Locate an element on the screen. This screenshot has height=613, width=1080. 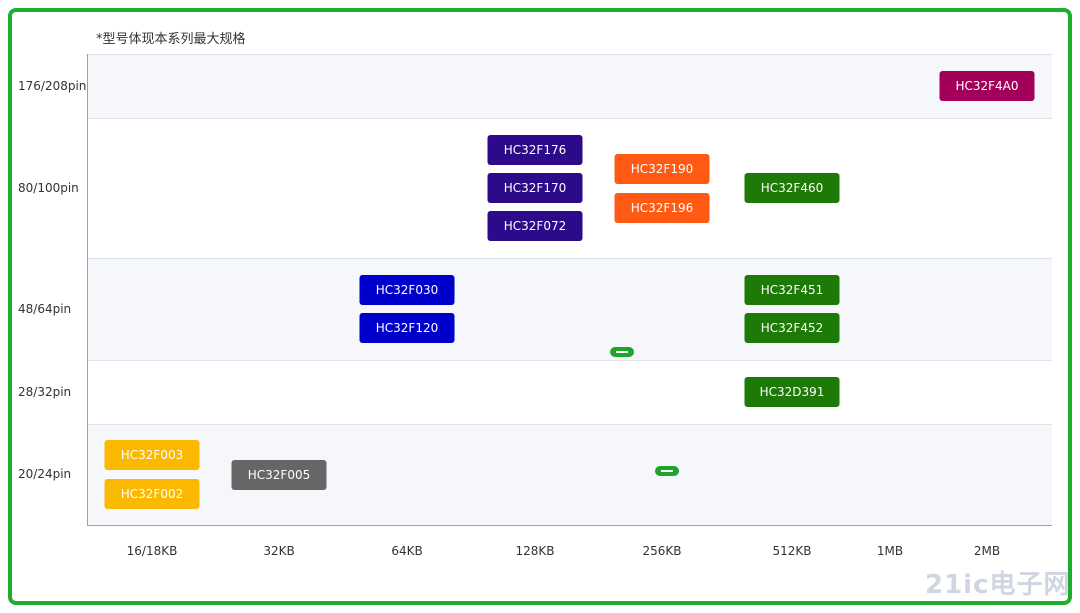
x-axis-line is located at coordinates (569, 525).